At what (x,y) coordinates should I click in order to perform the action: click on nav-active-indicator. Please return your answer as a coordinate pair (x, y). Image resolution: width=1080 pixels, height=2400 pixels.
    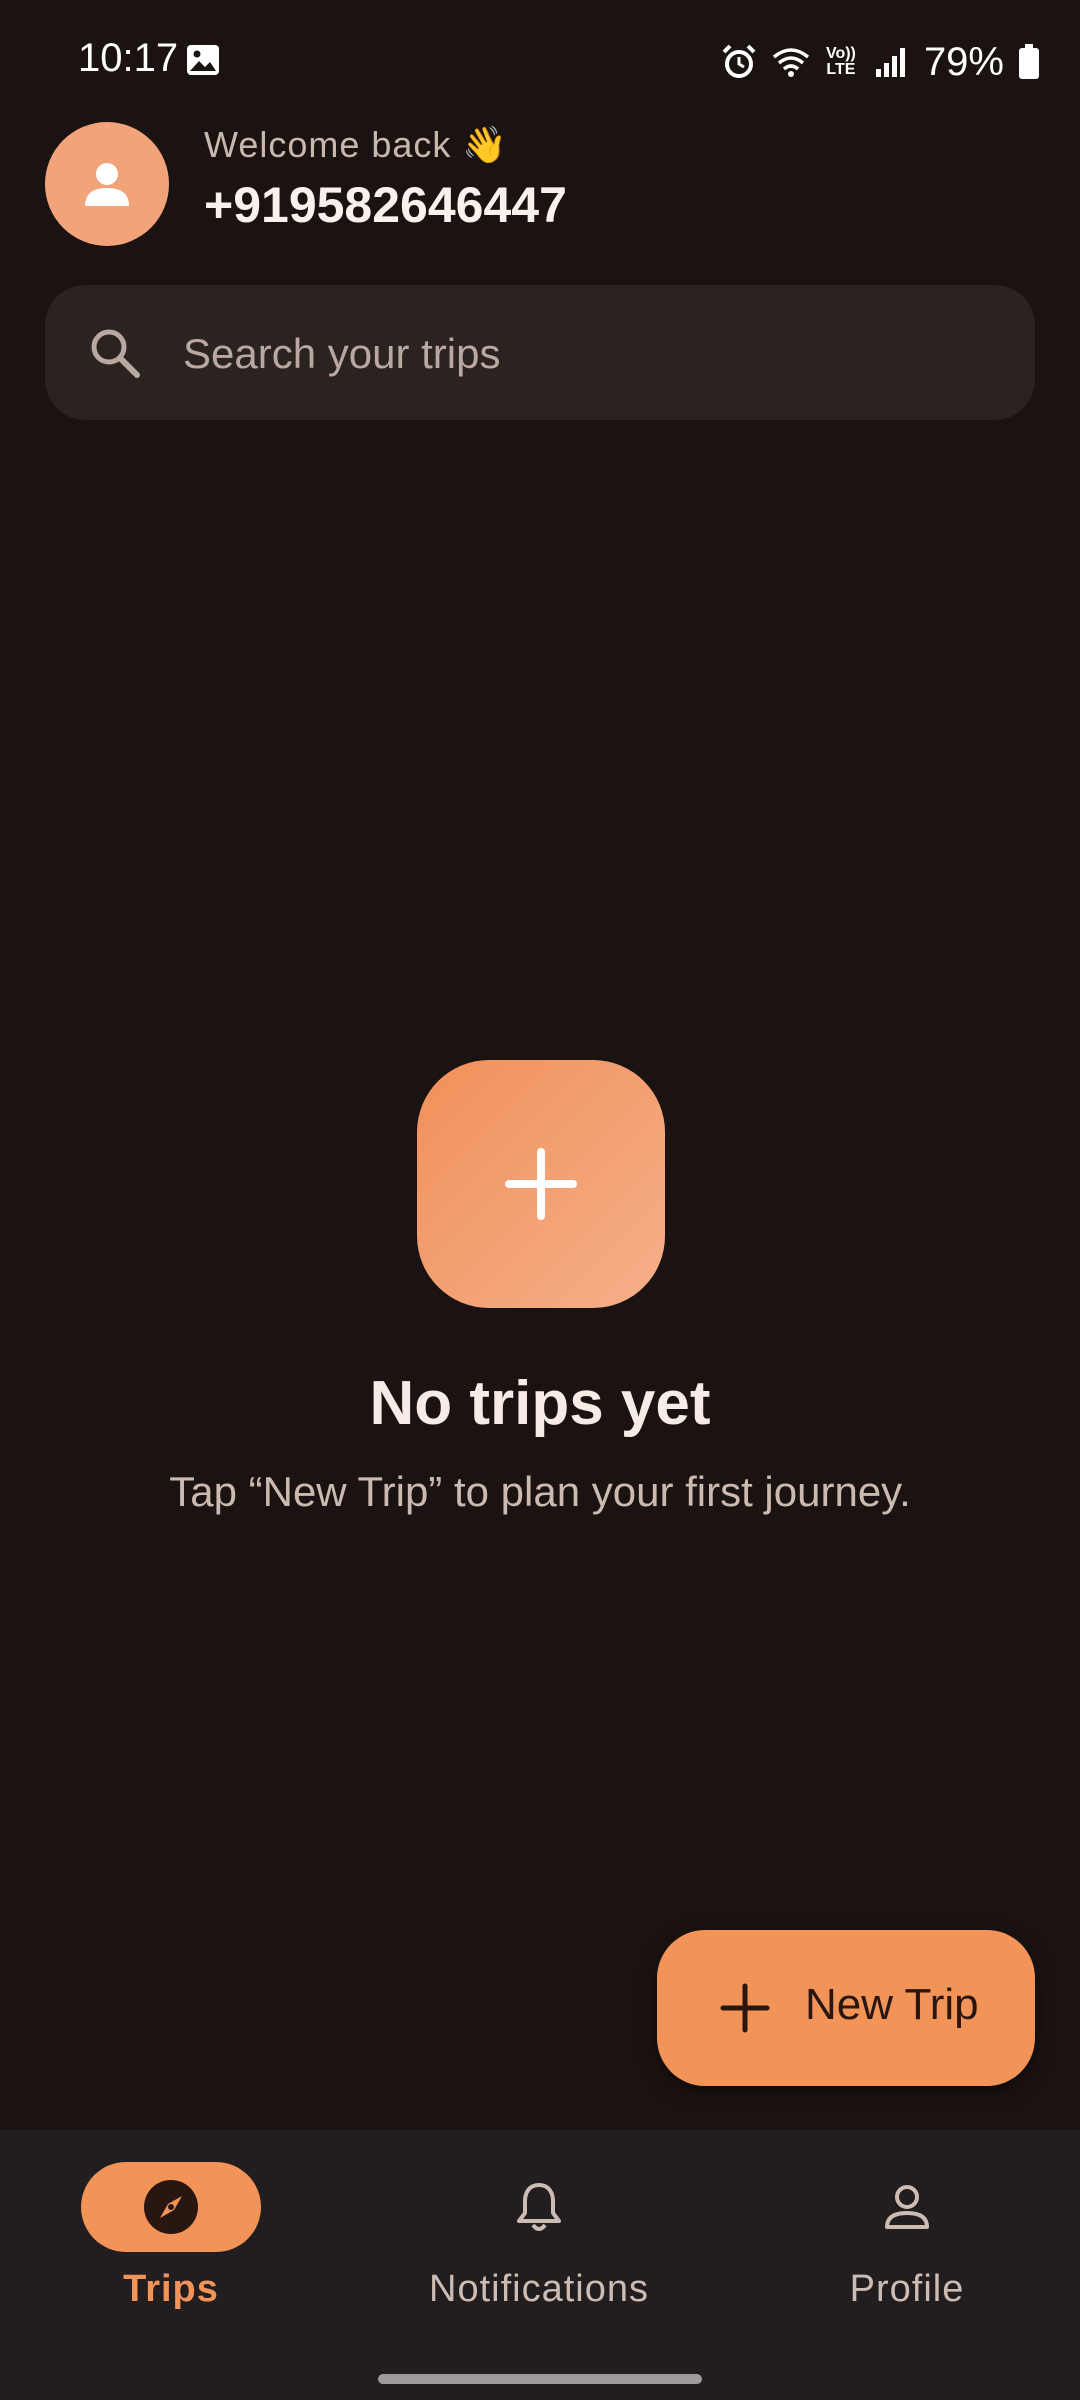
    Looking at the image, I should click on (171, 2207).